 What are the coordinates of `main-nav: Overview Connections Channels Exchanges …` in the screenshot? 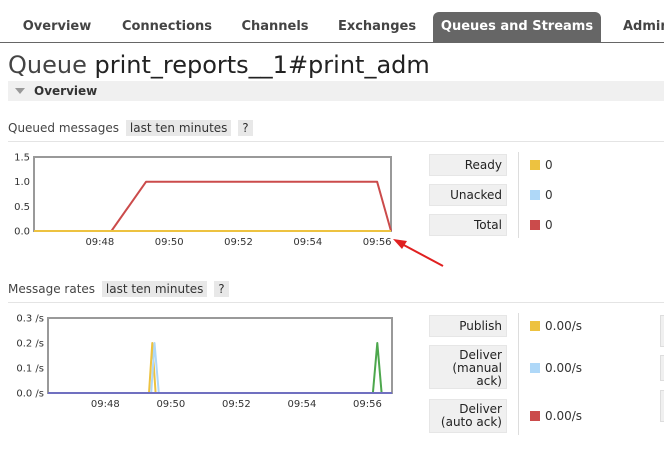 It's located at (332, 21).